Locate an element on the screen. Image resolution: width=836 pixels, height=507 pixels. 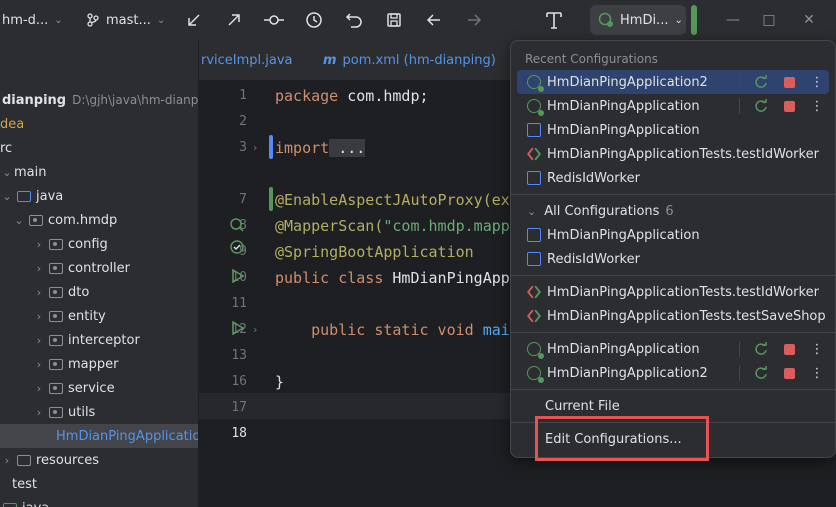
vcs-change-marker is located at coordinates (271, 147).